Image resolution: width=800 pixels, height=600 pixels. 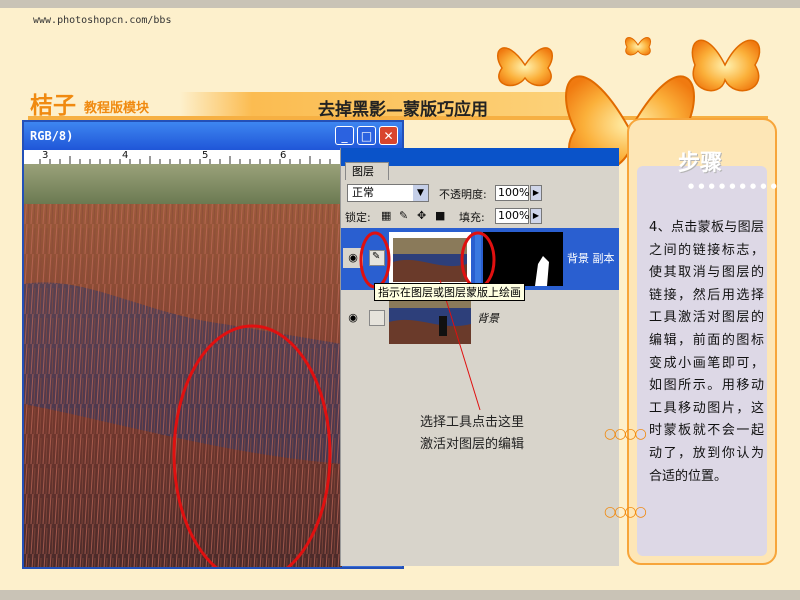 I want to click on opacity-arrow-icon: ▶, so click(x=536, y=193).